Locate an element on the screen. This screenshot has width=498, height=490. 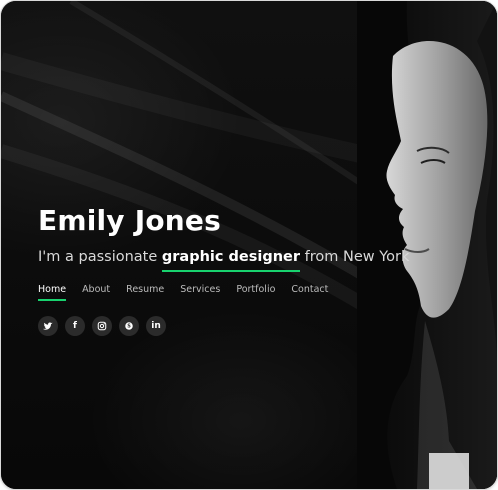
instagram-glyph is located at coordinates (102, 326).